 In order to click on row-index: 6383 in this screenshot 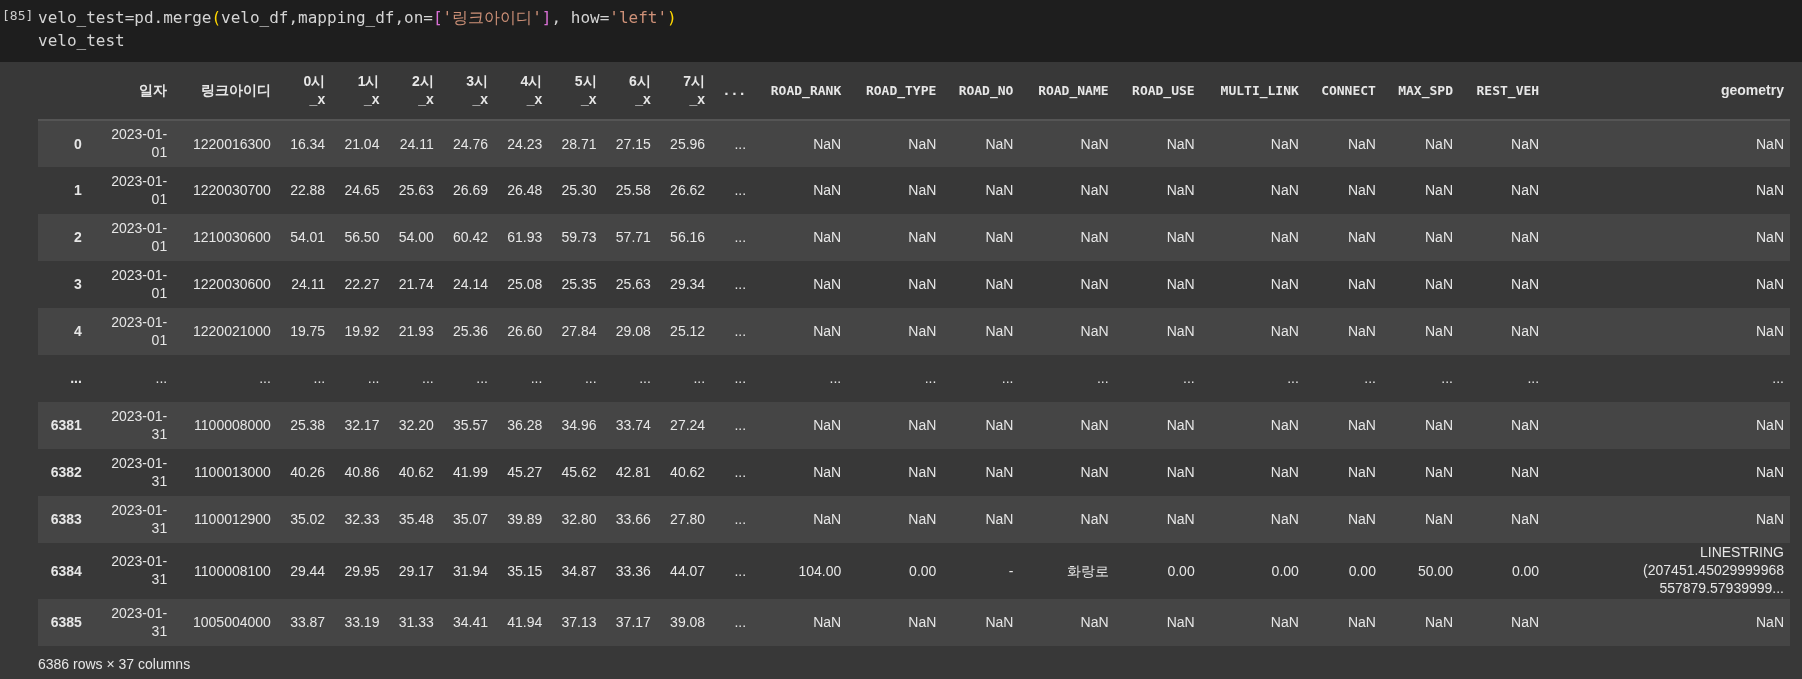, I will do `click(66, 519)`.